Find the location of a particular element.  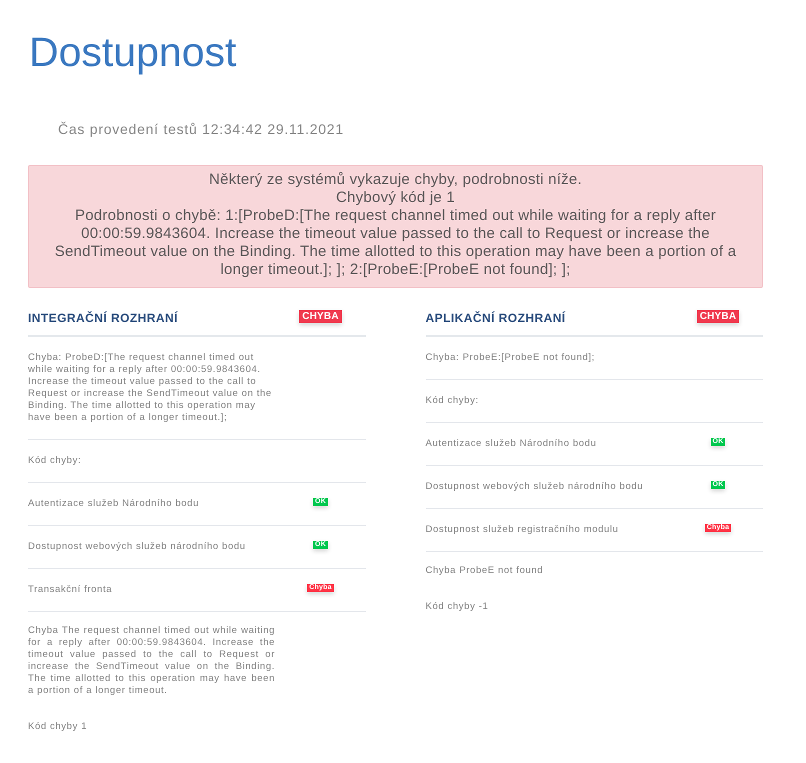

row-text: Chyba: ProbeD:[The request channel timed out while waiting for a reply after 00:00:59.9843604. Increase the timeout value passed to the call to Request or increase the SendTimeout value on the Binding. The time allotted to this operation may have been a portion of a longer timeout.]; is located at coordinates (150, 388).